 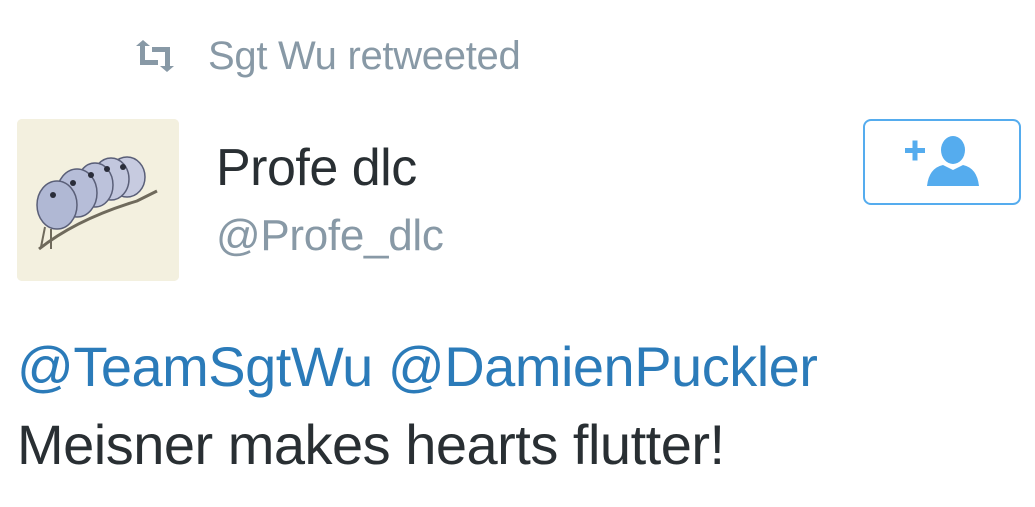 What do you see at coordinates (98, 200) in the screenshot?
I see `avatar` at bounding box center [98, 200].